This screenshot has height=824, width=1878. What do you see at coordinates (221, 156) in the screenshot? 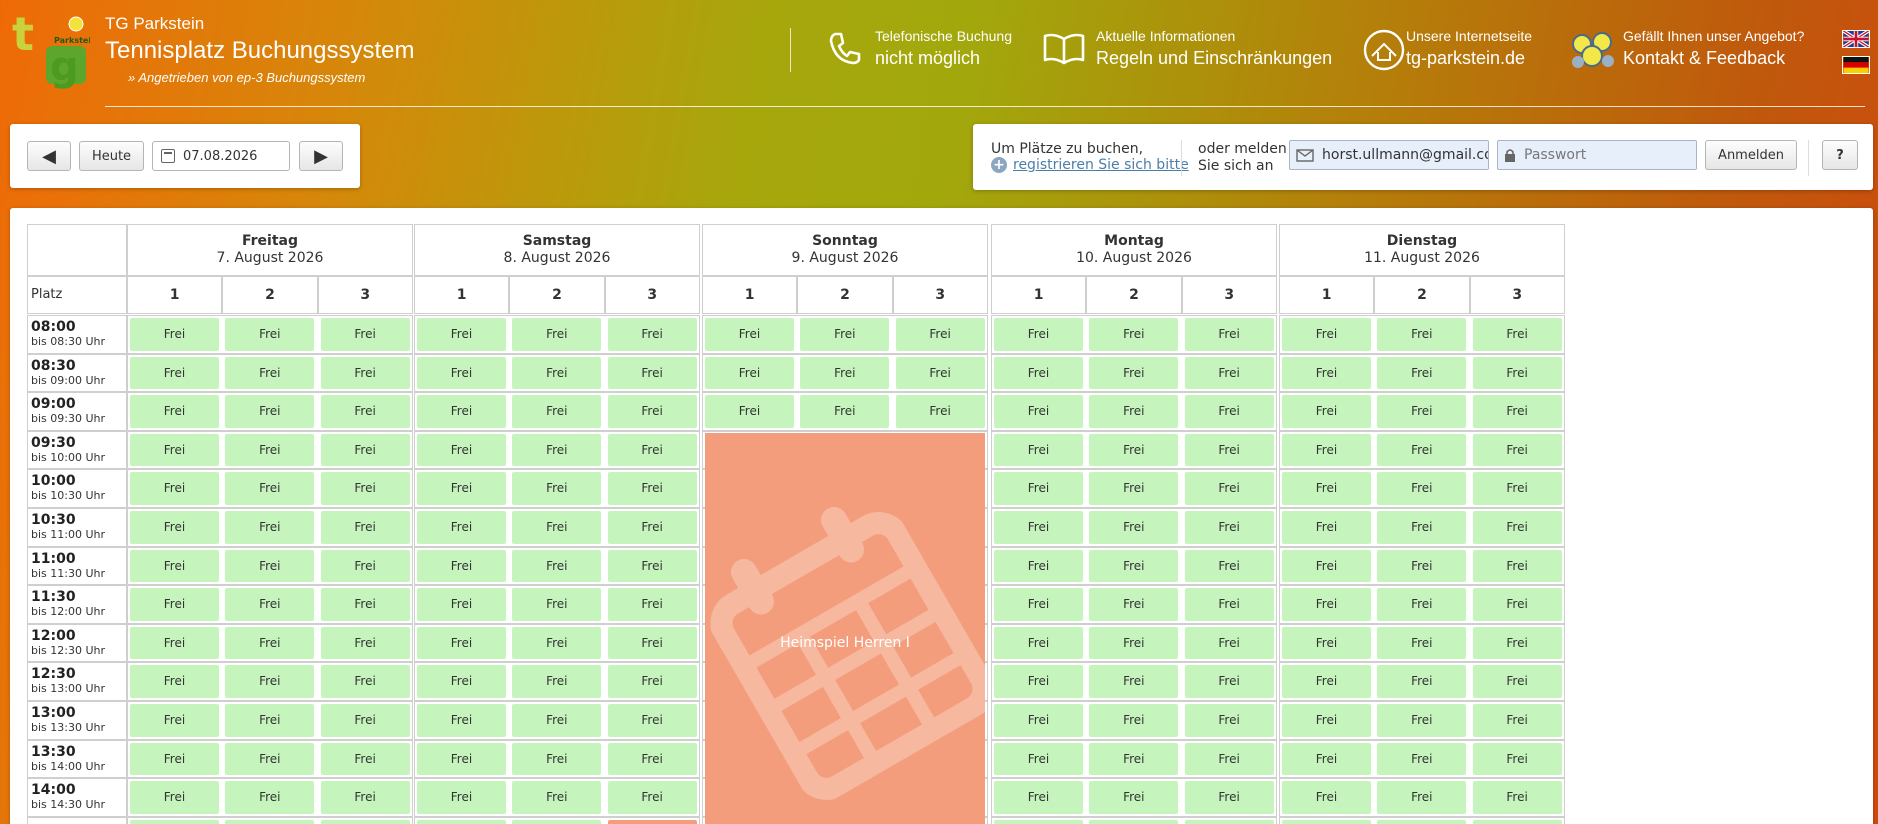
I see `date-input: 07.08.2026` at bounding box center [221, 156].